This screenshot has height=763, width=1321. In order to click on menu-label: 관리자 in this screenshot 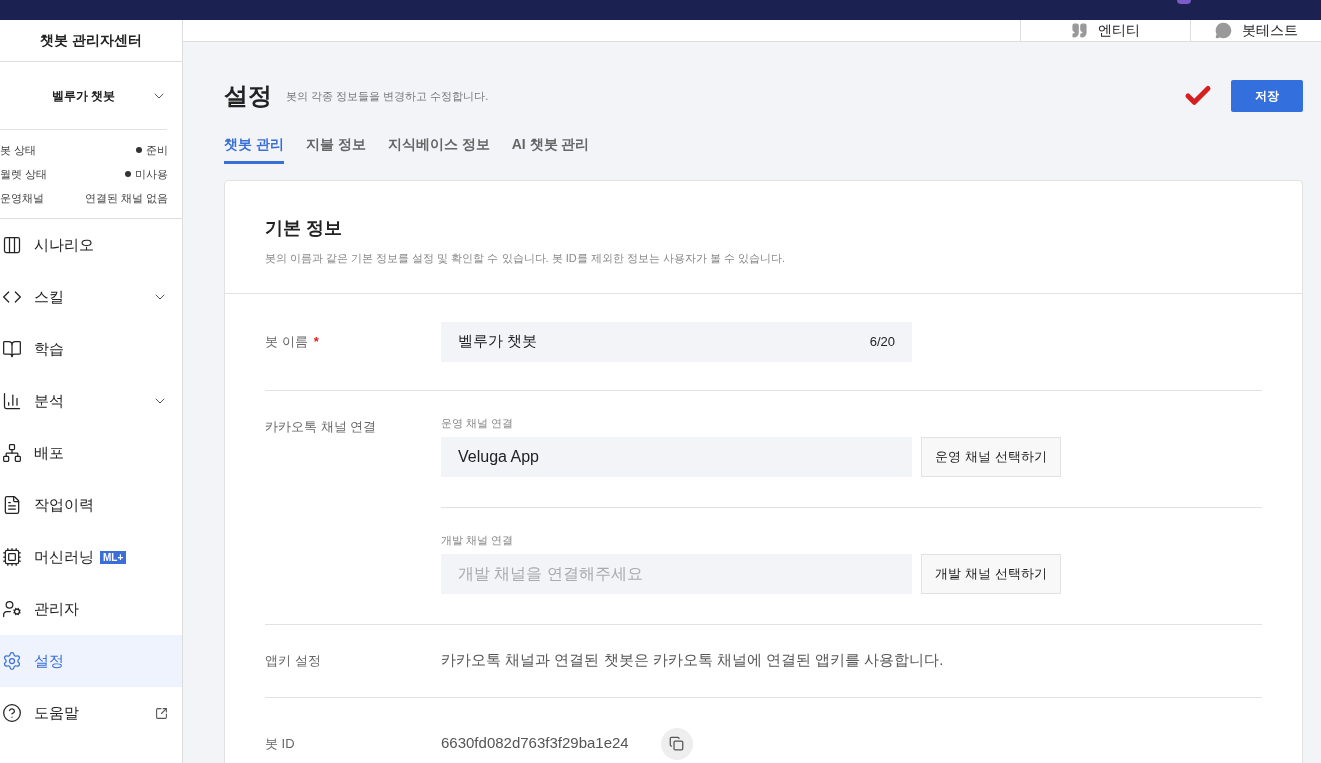, I will do `click(56, 608)`.